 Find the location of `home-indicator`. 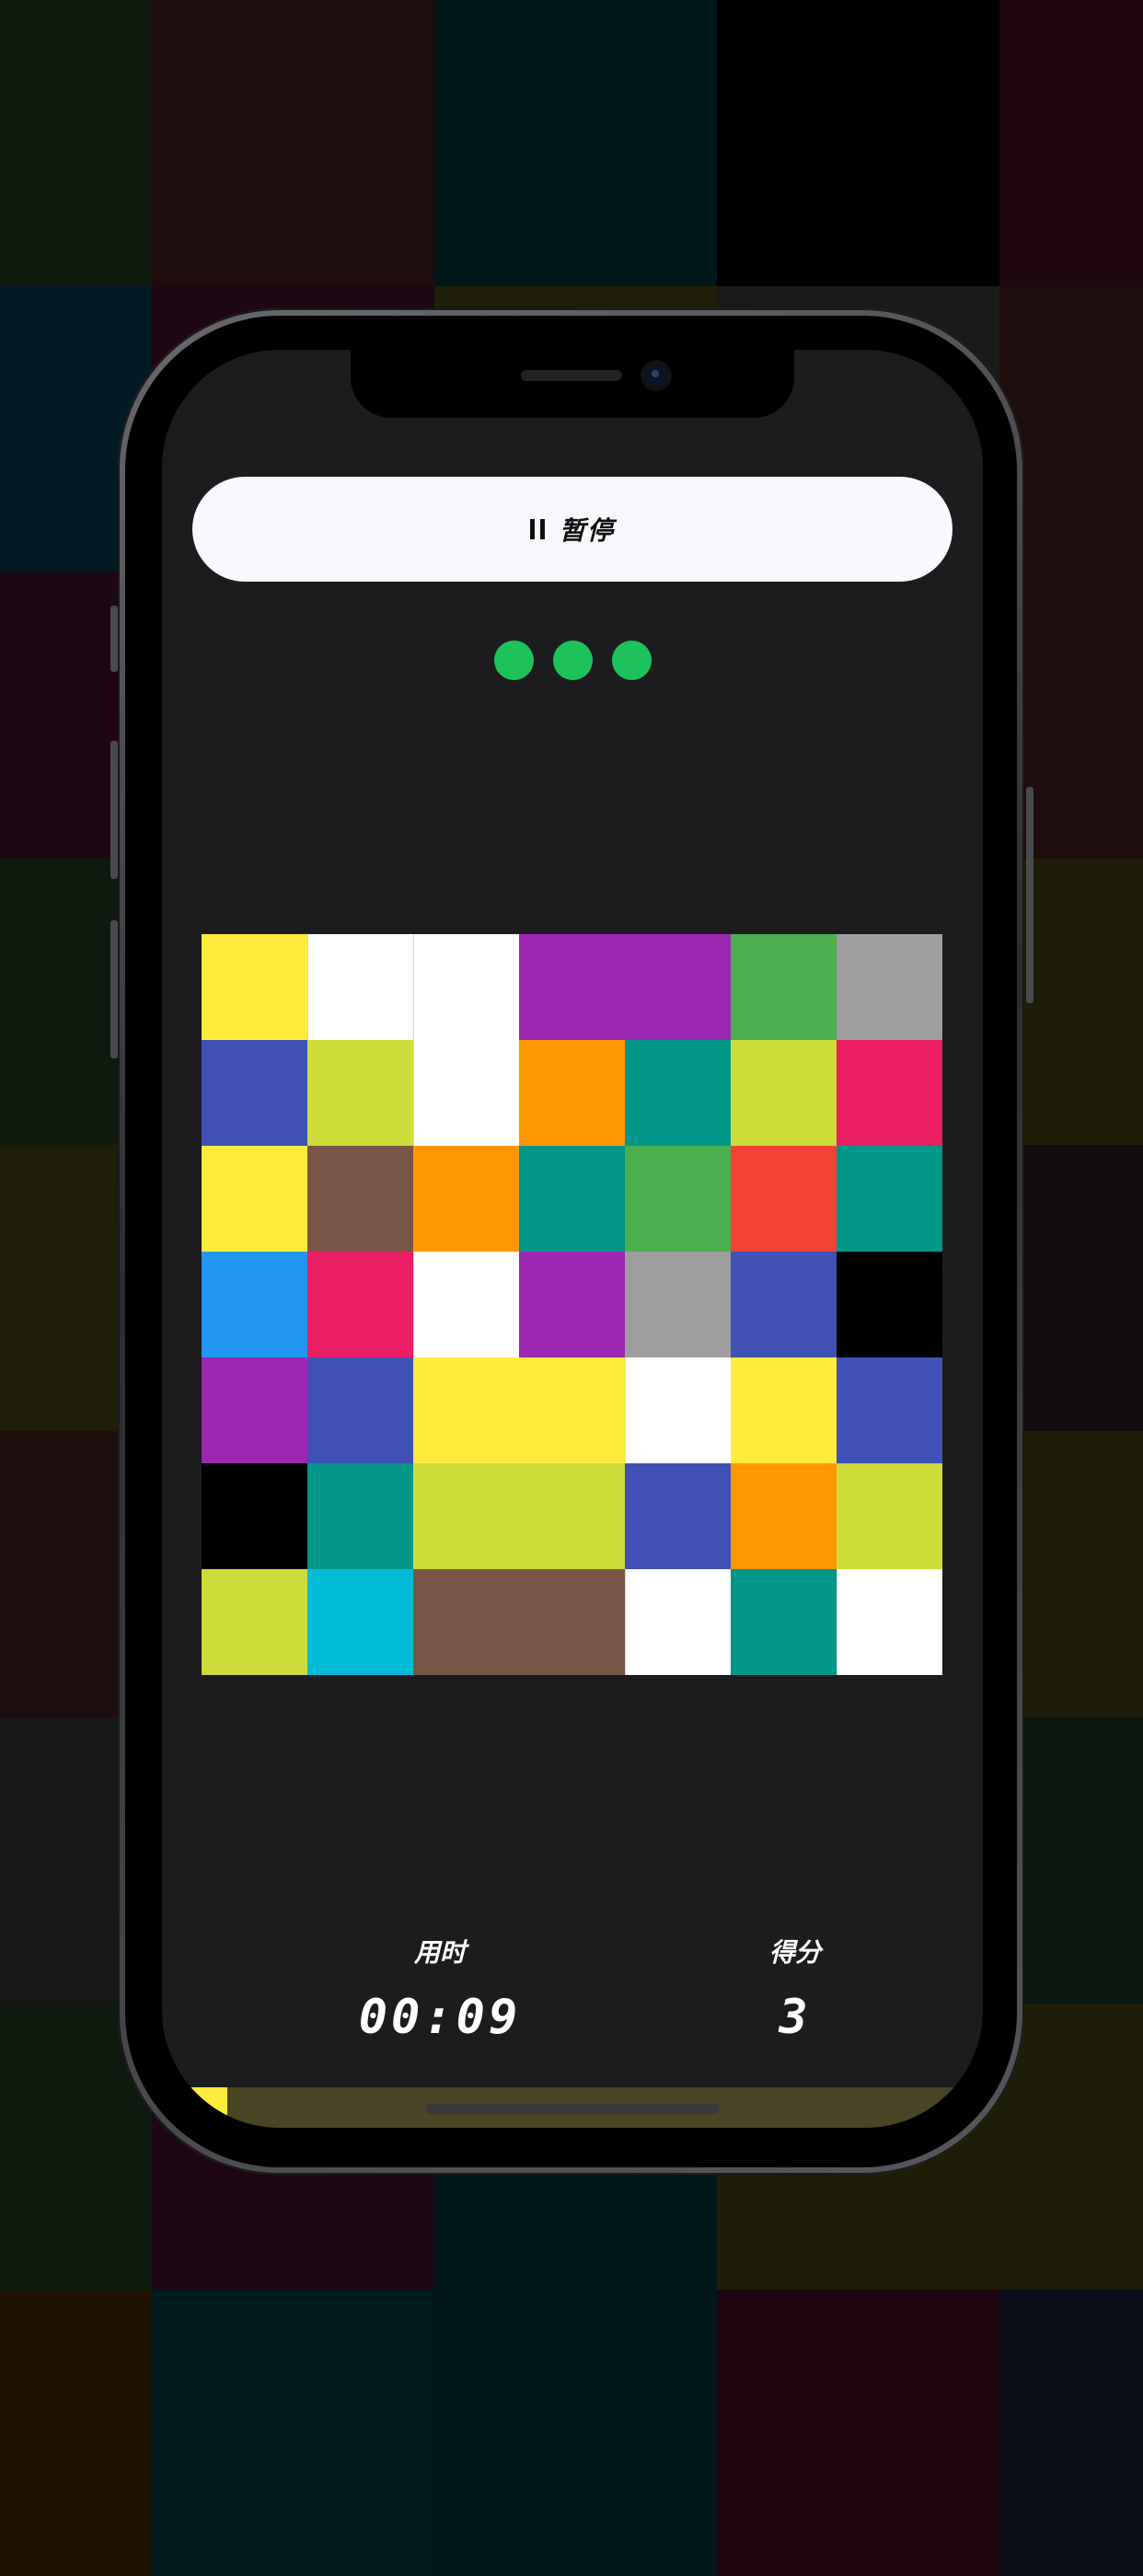

home-indicator is located at coordinates (573, 2109).